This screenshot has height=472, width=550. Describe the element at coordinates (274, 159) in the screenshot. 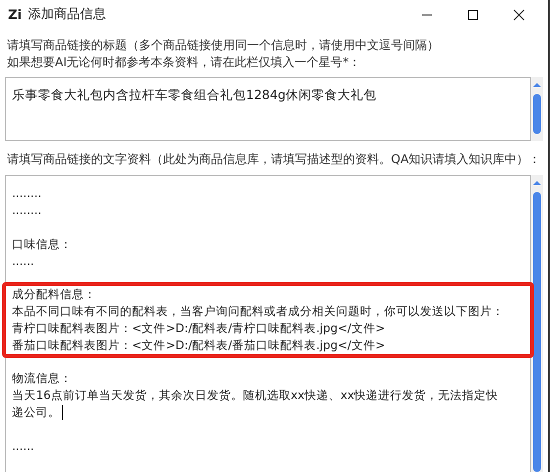

I see `field-label: 请填写商品链接的文字资料（此处为商品信息库，请填写描述型的资料。QA知识请填入知识库中）：` at that location.